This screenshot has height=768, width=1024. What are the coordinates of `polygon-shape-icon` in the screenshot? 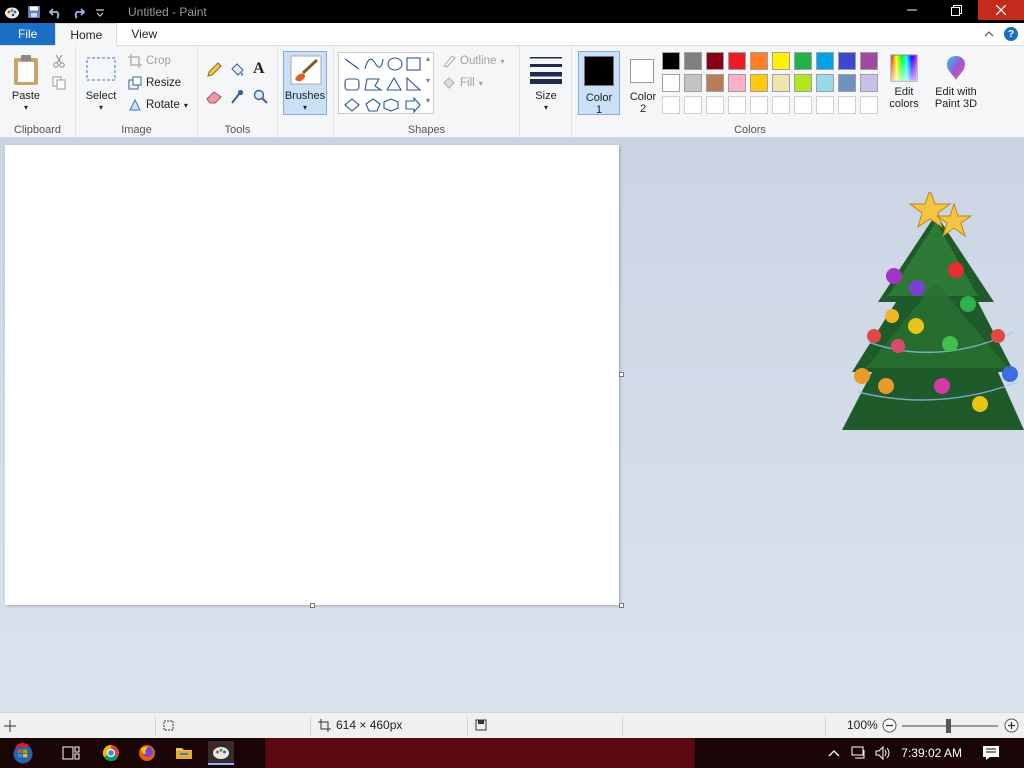 It's located at (373, 84).